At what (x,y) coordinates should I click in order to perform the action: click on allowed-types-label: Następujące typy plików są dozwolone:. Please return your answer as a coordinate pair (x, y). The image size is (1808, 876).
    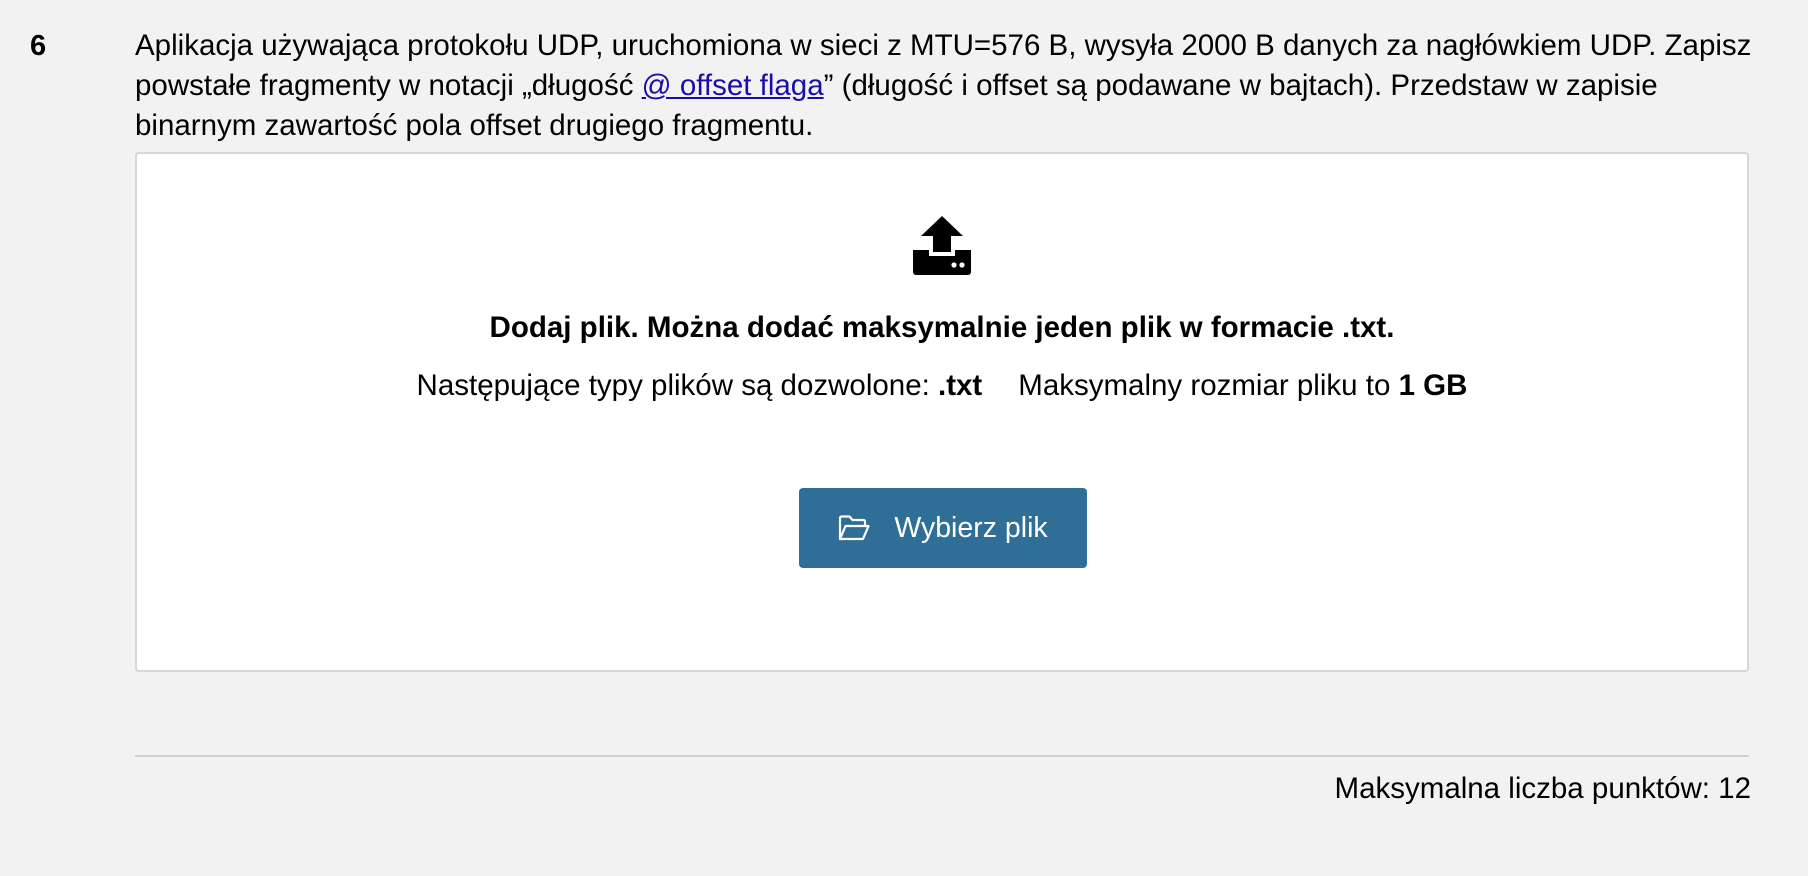
    Looking at the image, I should click on (677, 385).